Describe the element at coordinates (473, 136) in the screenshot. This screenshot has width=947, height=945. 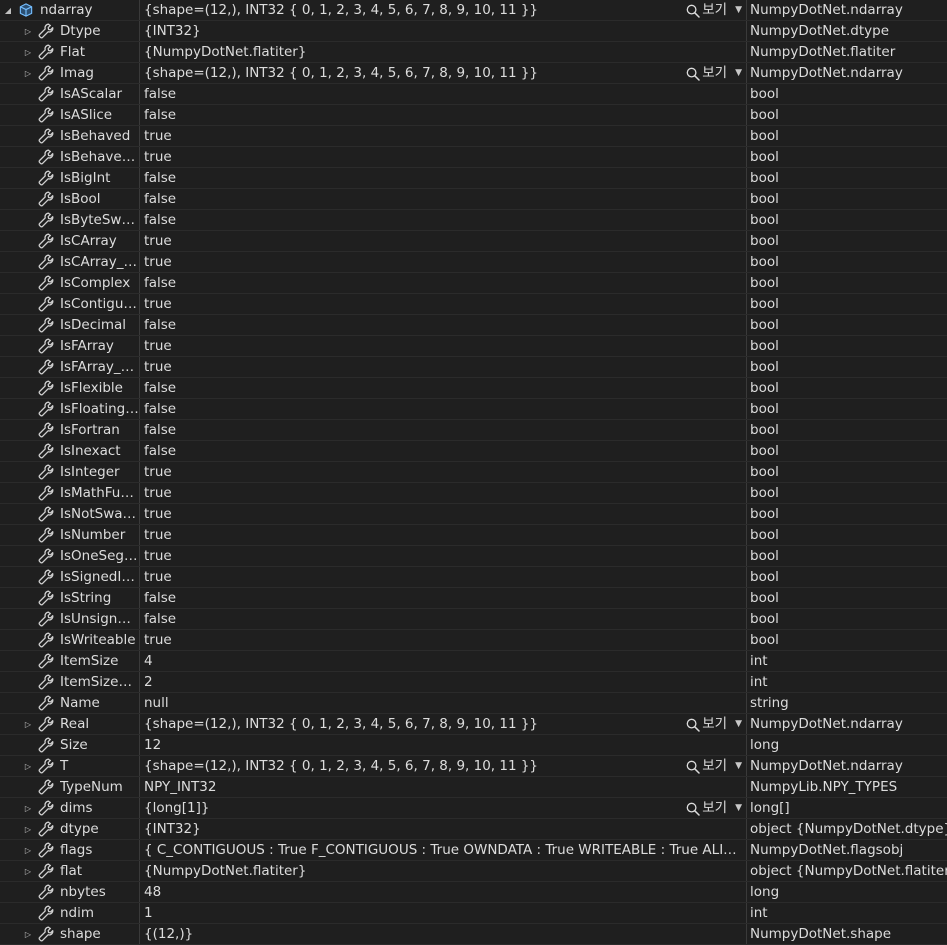
I see `watch-row: IsBehaved true bool` at that location.